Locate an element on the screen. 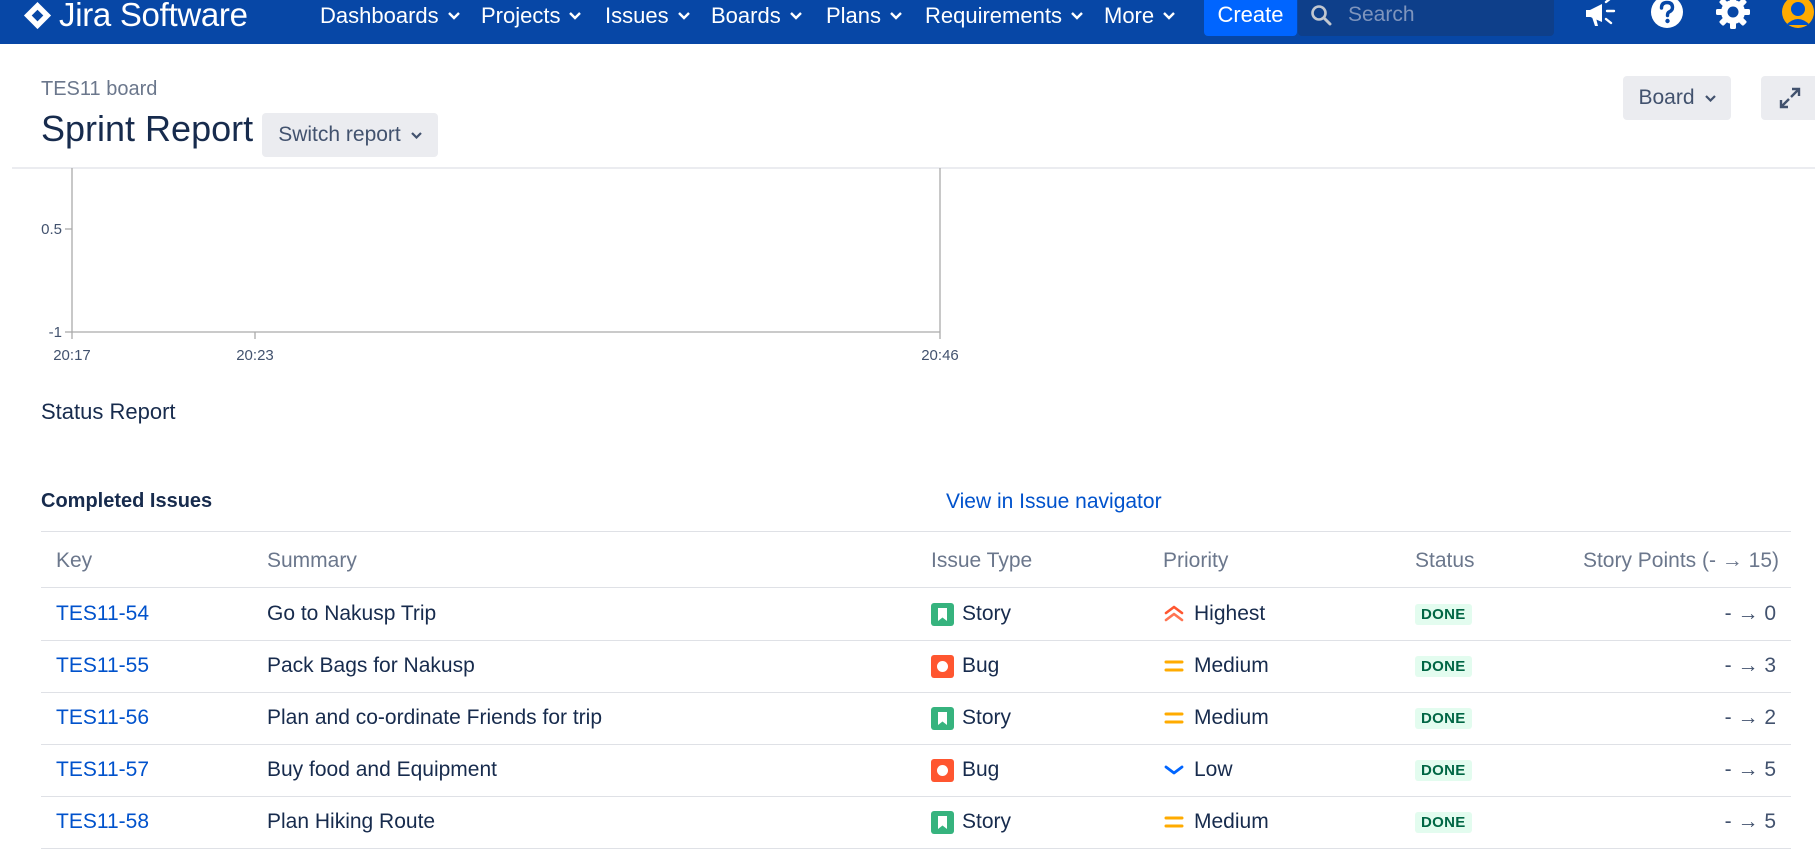 This screenshot has height=864, width=1815. issue-key-link: TES11-54 is located at coordinates (102, 614).